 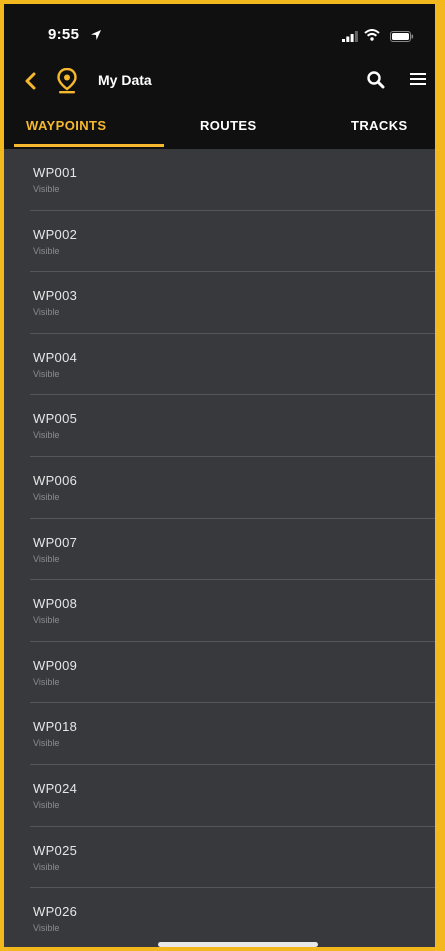 What do you see at coordinates (55, 419) in the screenshot?
I see `waypoint-name: WP005` at bounding box center [55, 419].